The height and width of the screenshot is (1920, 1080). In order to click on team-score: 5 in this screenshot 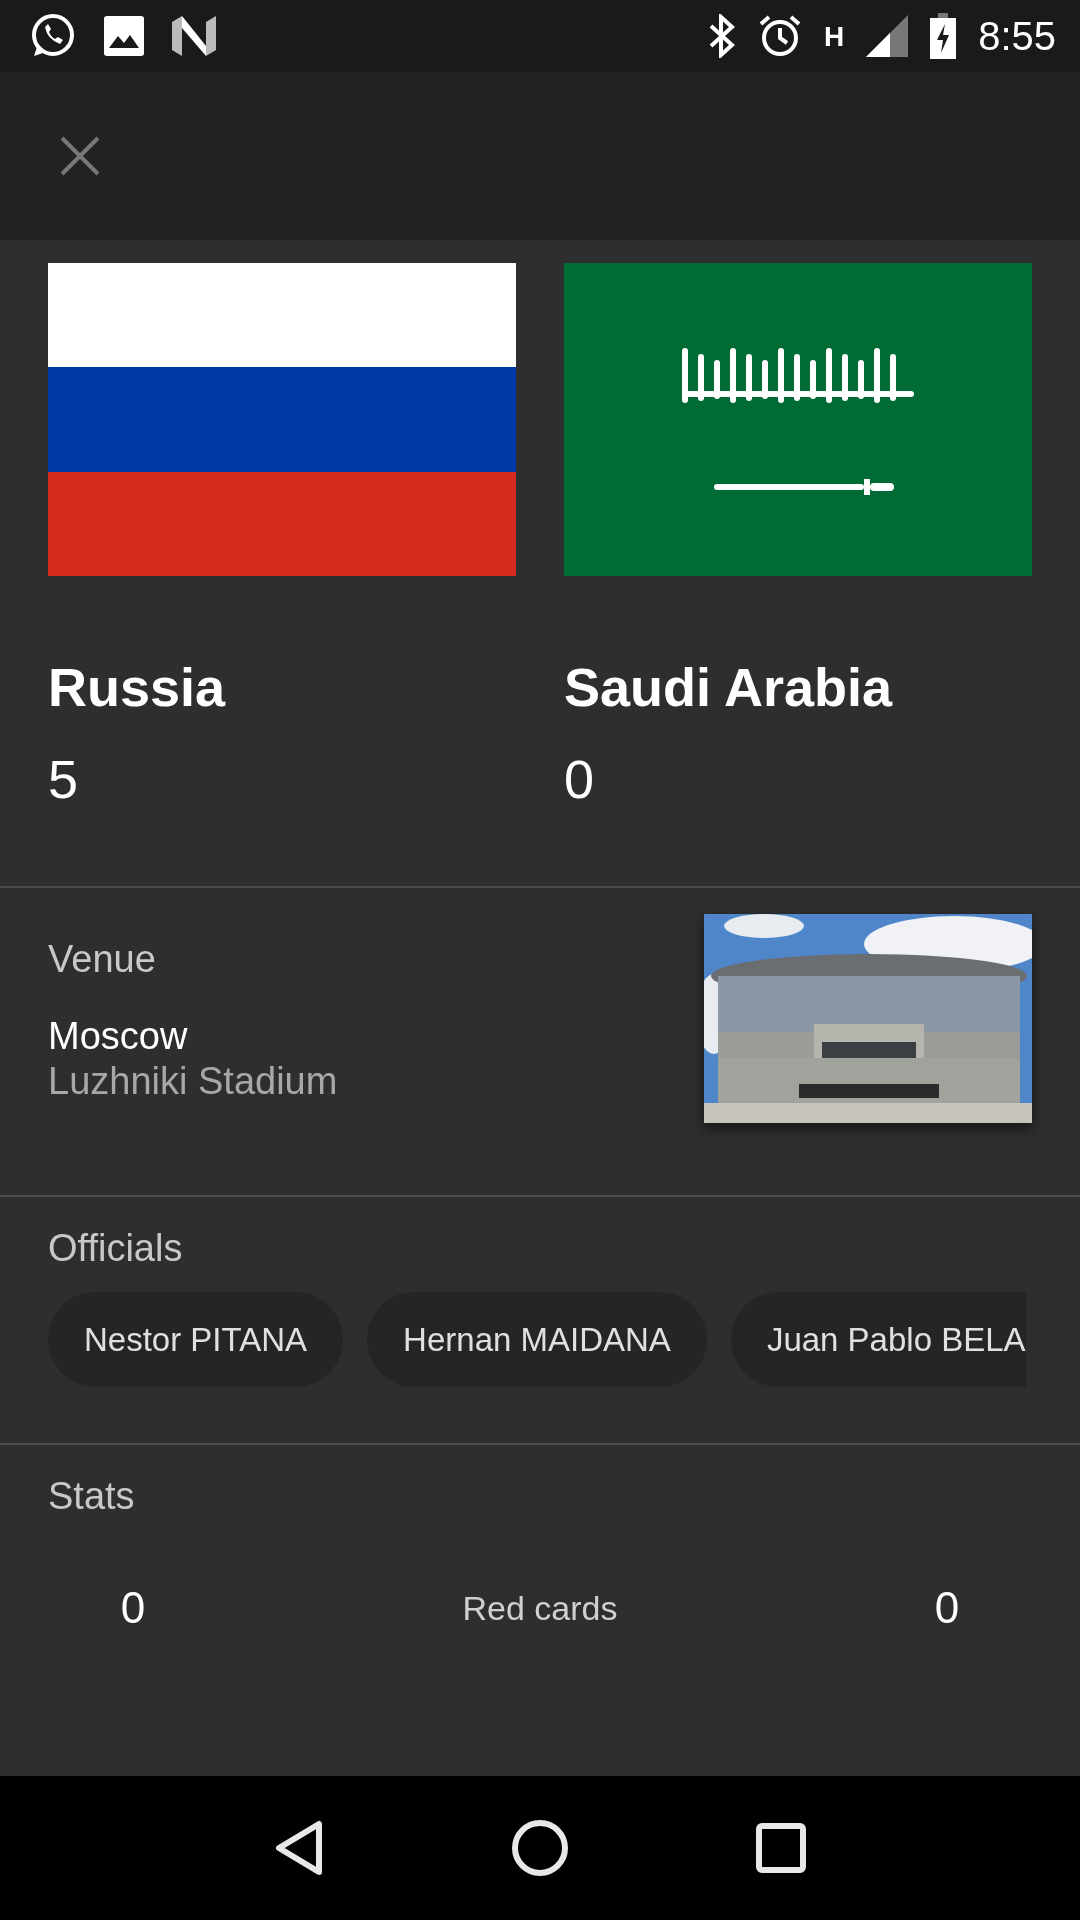, I will do `click(64, 779)`.